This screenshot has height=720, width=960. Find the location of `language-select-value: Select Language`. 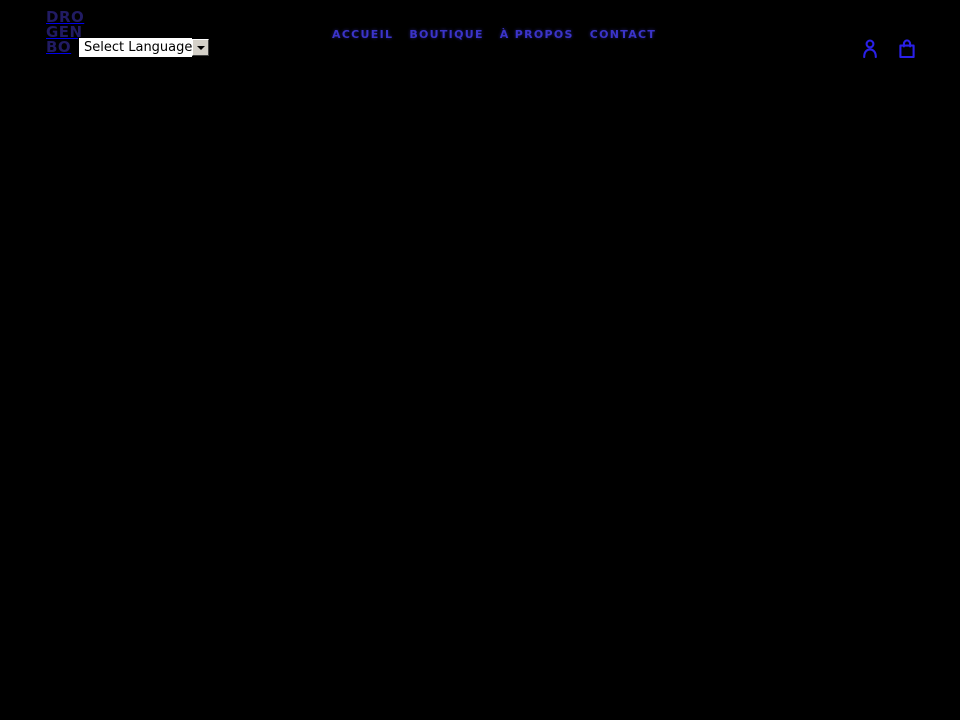

language-select-value: Select Language is located at coordinates (138, 47).